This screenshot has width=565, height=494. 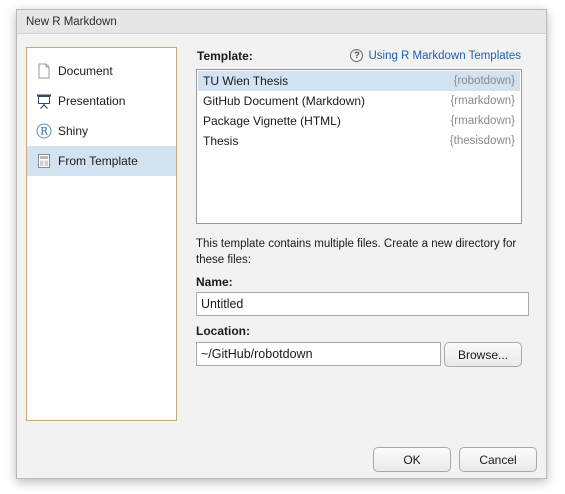 I want to click on template-name: GitHub Document (Markdown), so click(x=284, y=101).